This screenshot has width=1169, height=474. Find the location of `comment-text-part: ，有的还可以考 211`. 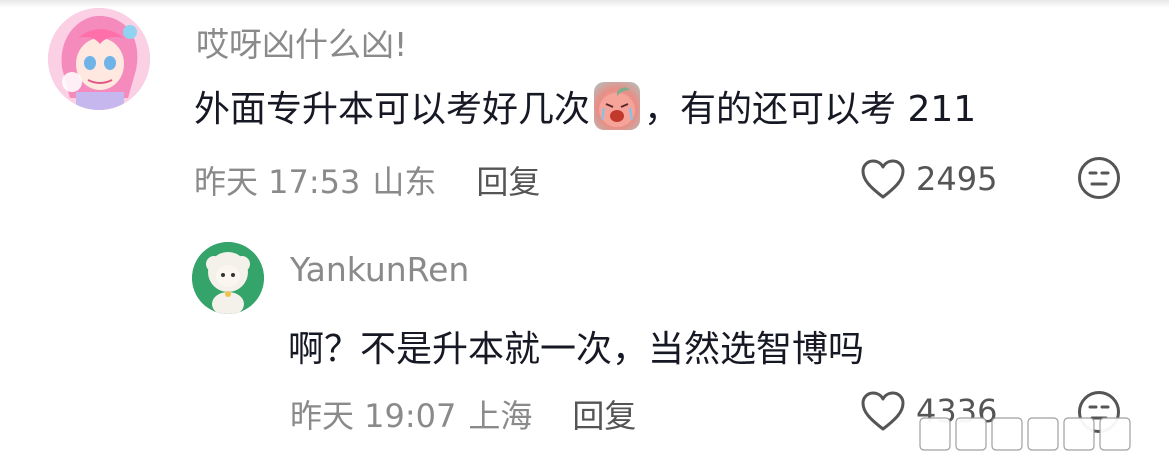

comment-text-part: ，有的还可以考 211 is located at coordinates (810, 109).